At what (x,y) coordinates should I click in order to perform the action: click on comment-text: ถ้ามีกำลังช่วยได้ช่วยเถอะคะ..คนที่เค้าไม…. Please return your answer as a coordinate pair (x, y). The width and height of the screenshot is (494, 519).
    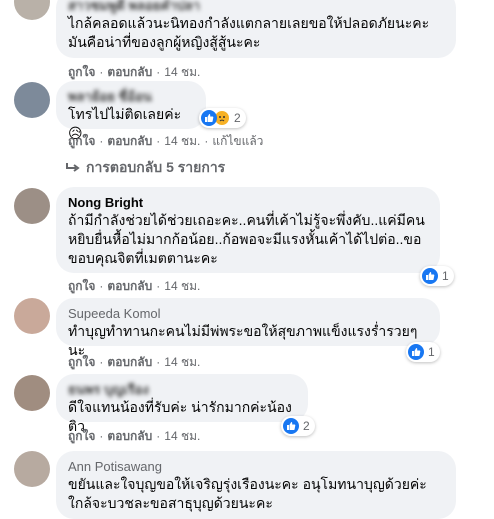
    Looking at the image, I should click on (246, 239).